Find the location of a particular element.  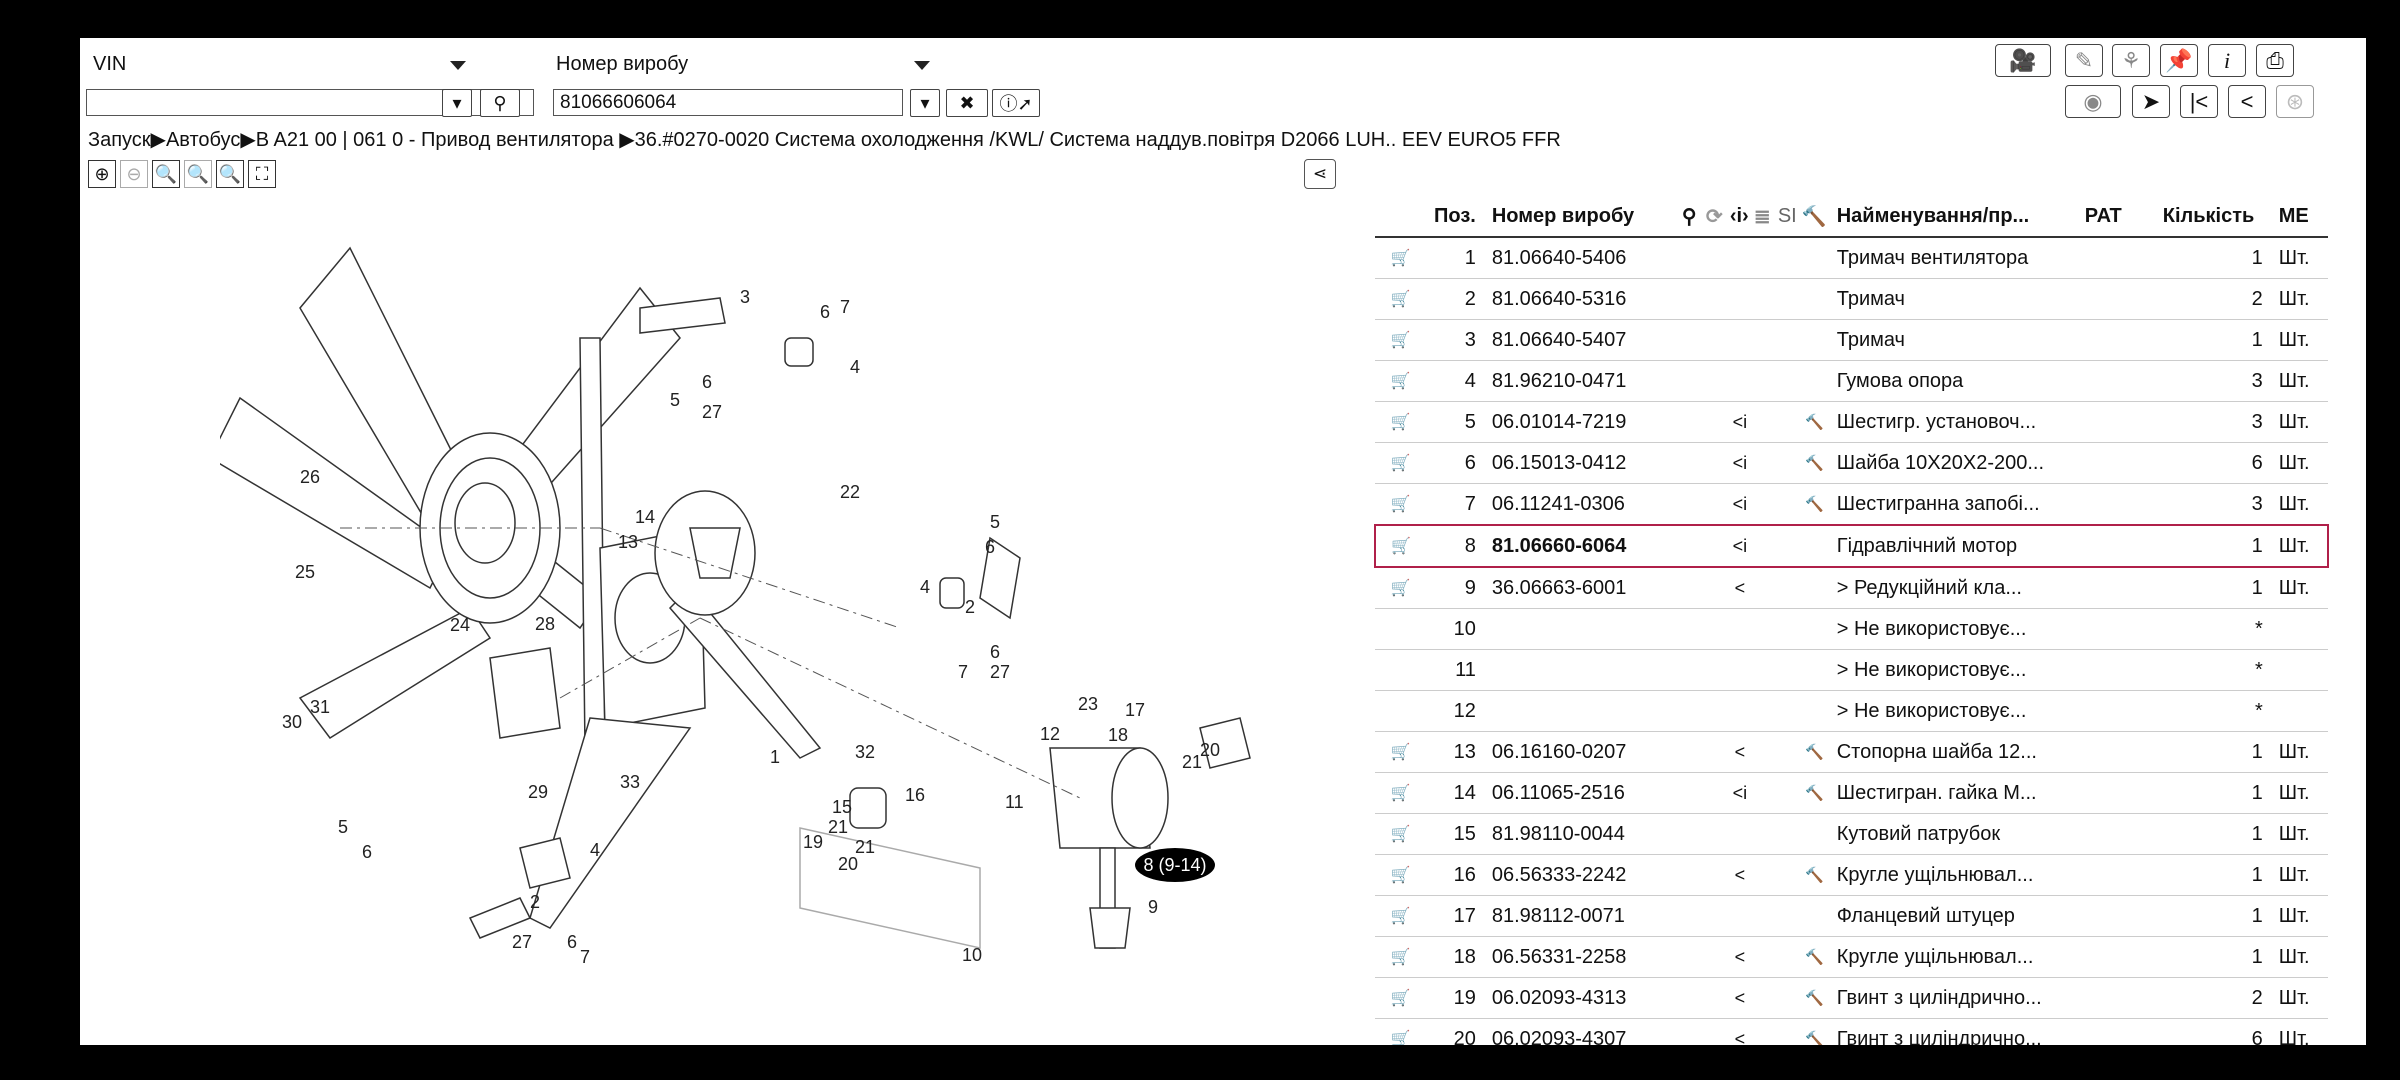

share-icon: ⋖ is located at coordinates (1320, 173).